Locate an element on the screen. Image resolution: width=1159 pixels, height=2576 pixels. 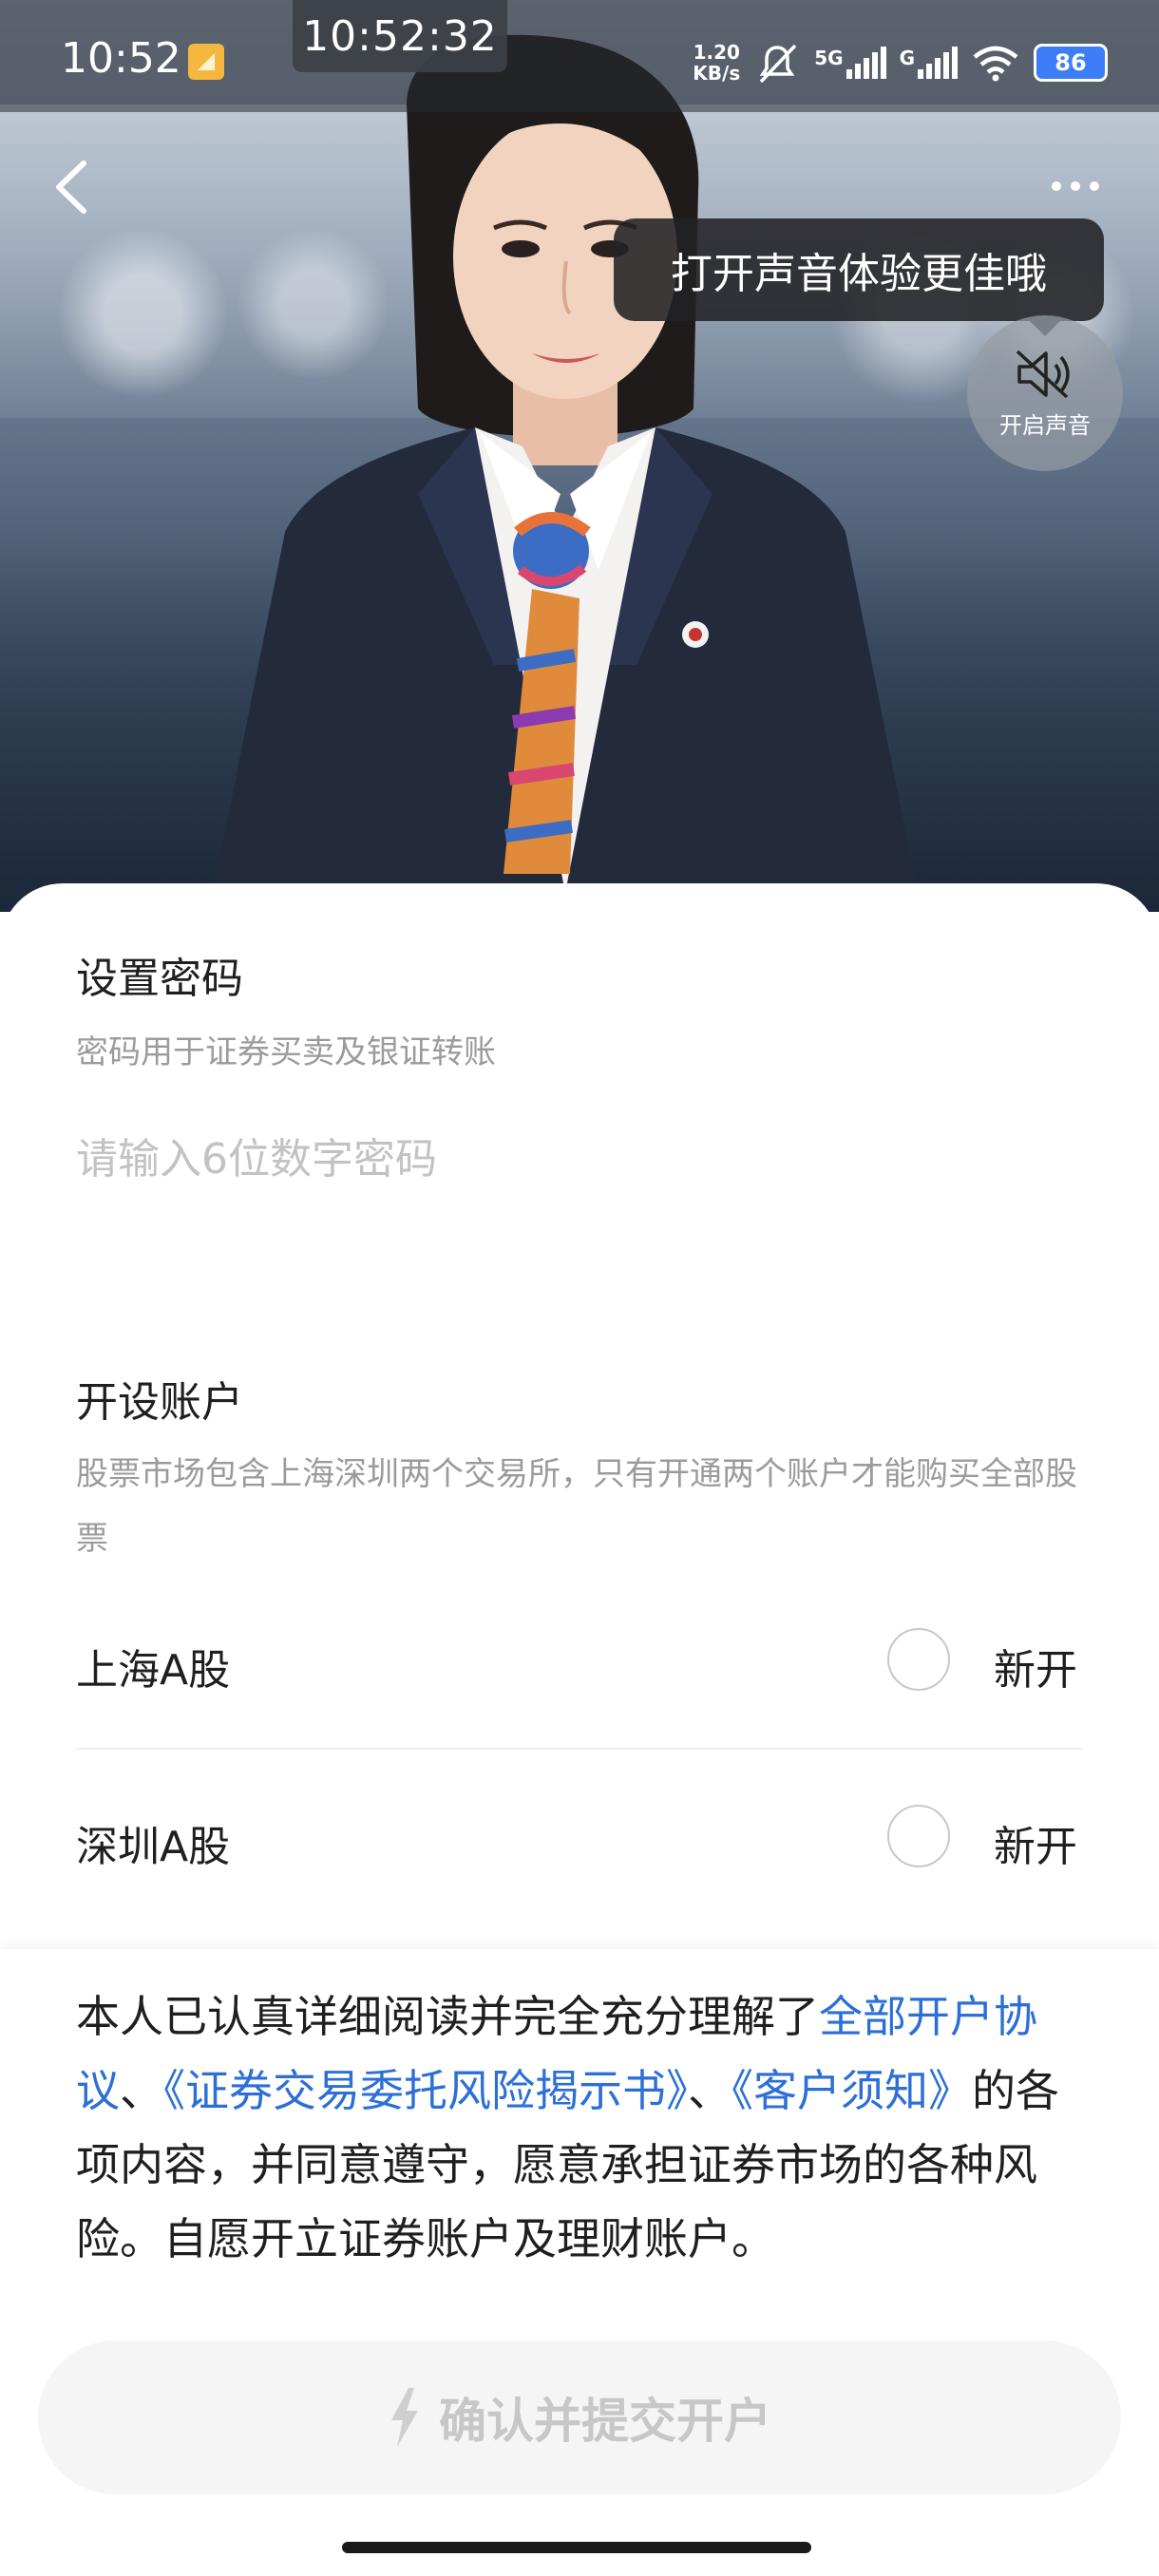
password-section-subtitle: 密码用于证券买卖及银证转账 is located at coordinates (286, 1052).